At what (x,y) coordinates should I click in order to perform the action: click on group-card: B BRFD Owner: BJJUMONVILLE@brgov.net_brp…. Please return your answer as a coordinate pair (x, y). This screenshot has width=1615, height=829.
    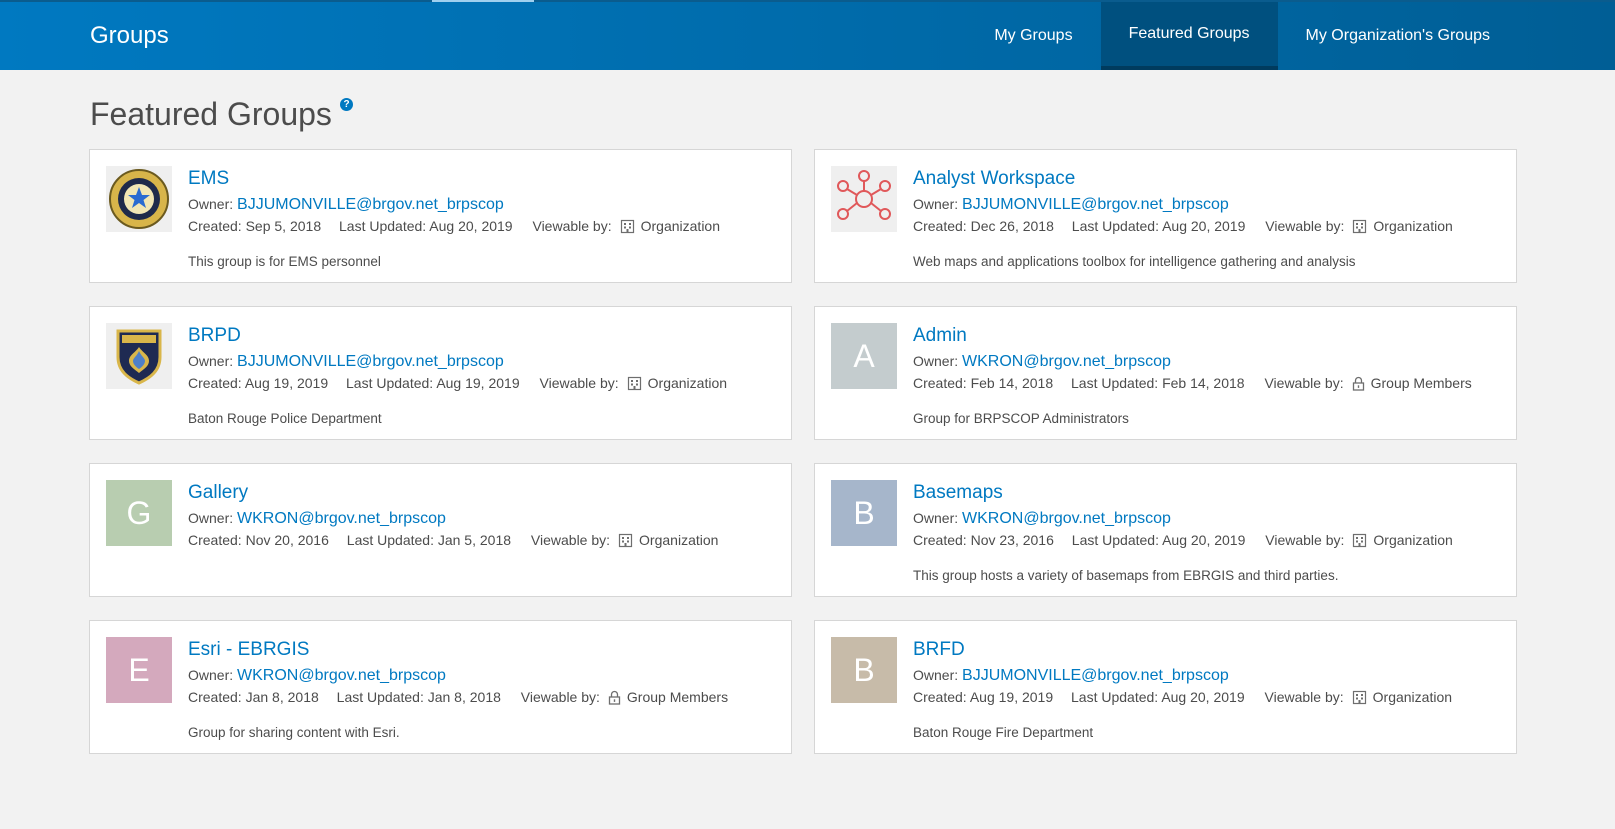
    Looking at the image, I should click on (1165, 687).